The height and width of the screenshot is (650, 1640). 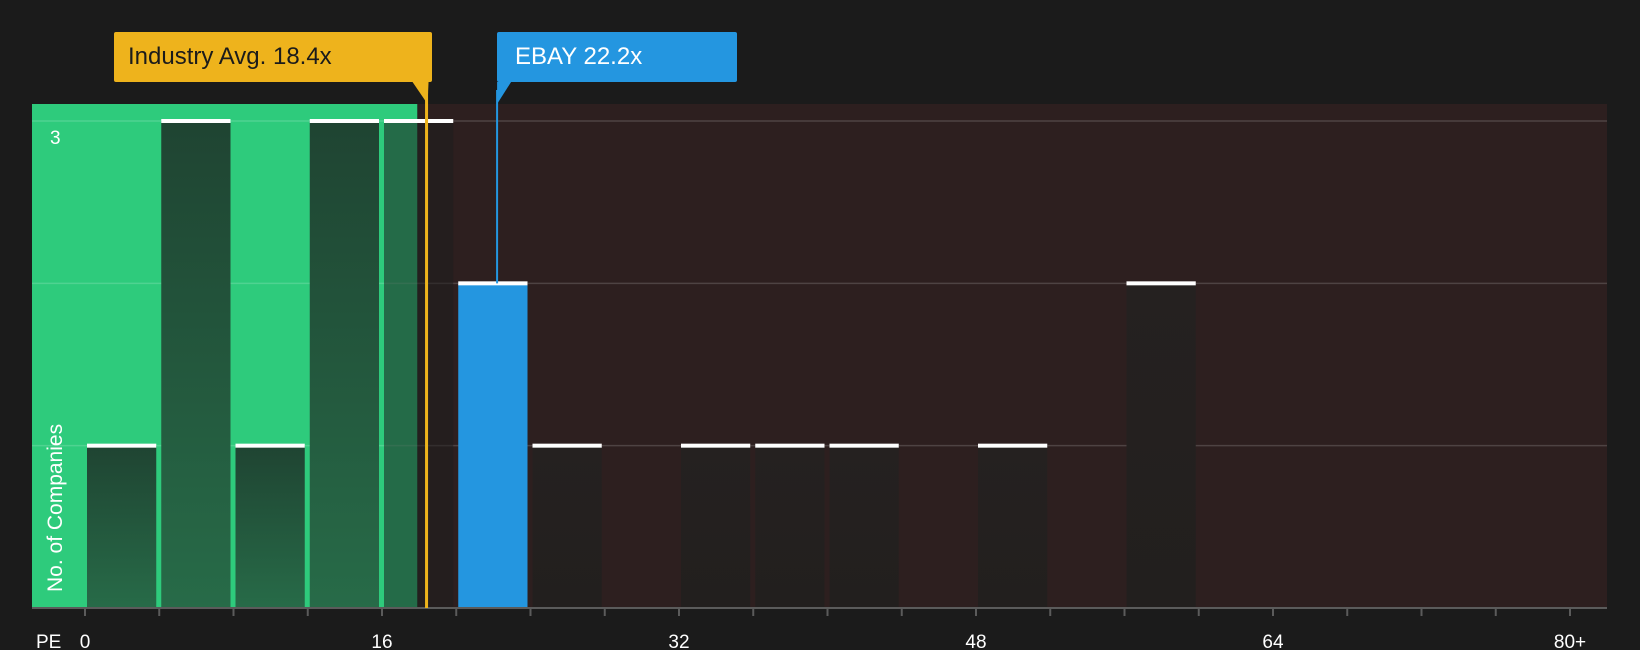 I want to click on x-tick-label: 0, so click(x=85, y=641).